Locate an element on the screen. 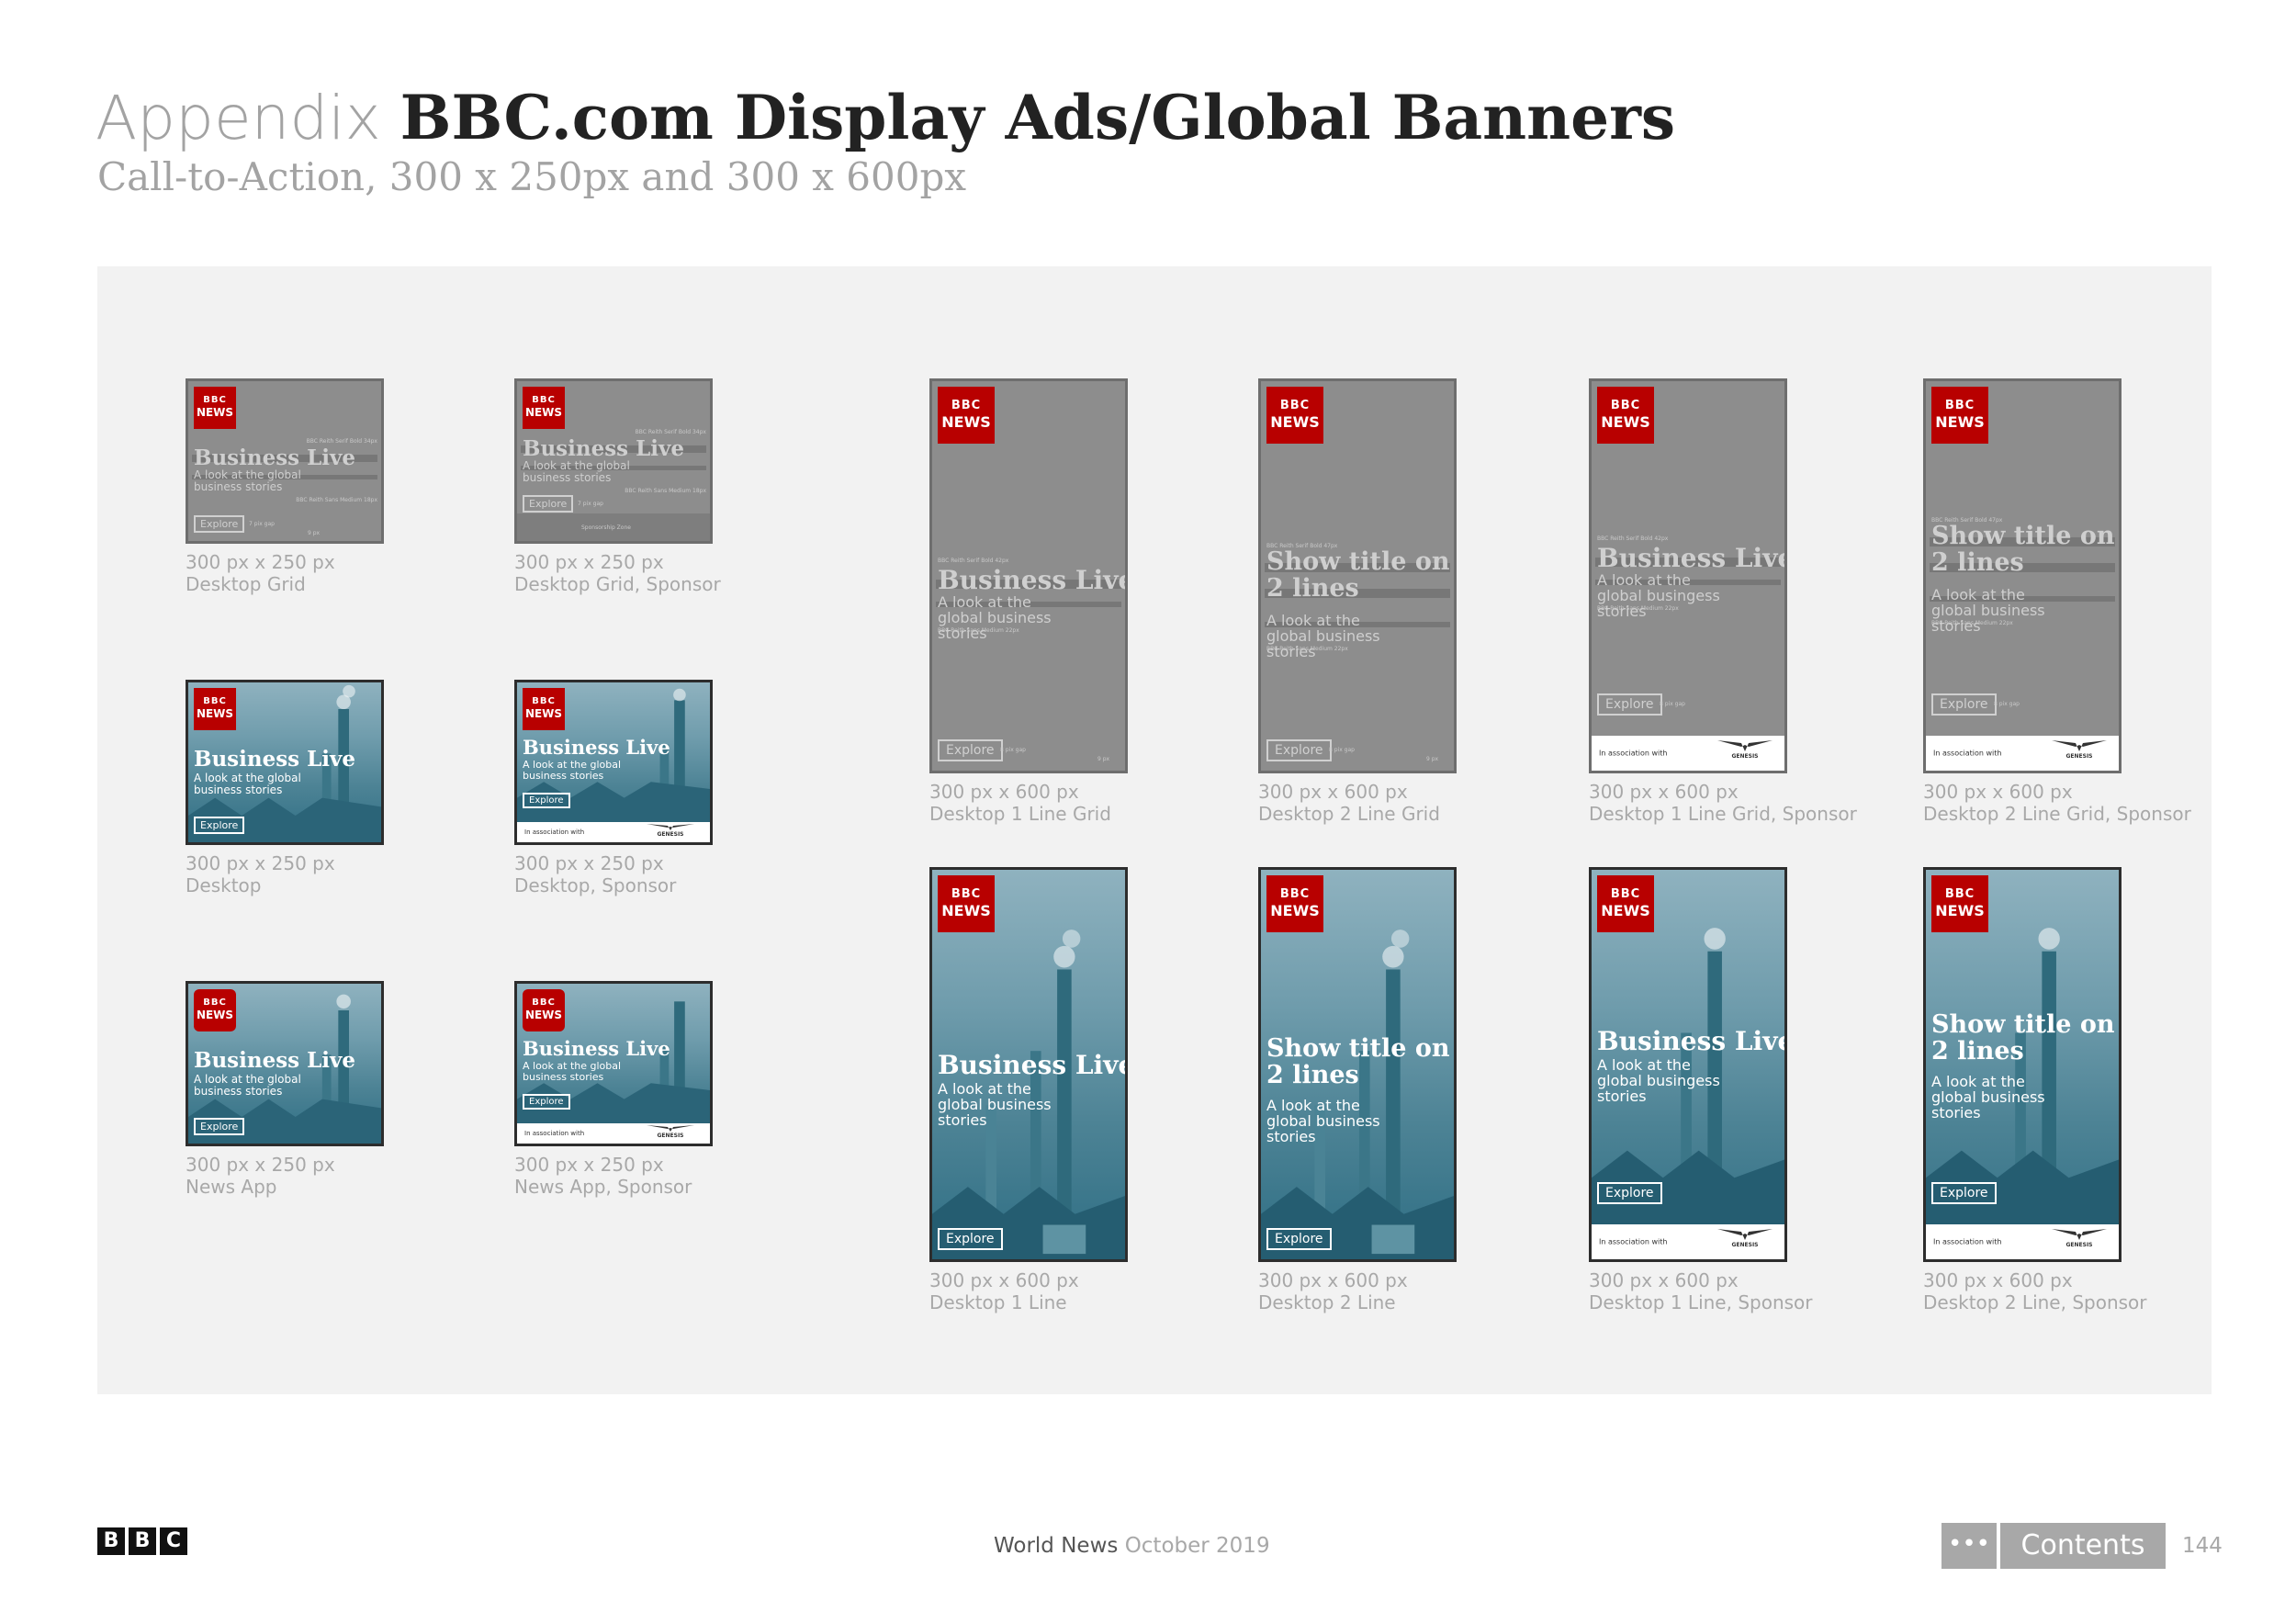  type-guide: BBC Reith Serif Bold 42px is located at coordinates (1633, 538).